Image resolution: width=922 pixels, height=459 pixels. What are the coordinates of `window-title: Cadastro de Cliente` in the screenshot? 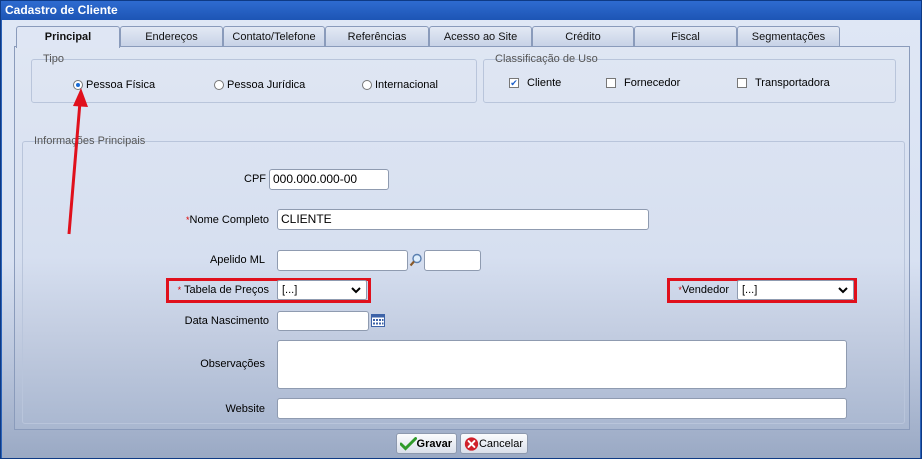 It's located at (461, 10).